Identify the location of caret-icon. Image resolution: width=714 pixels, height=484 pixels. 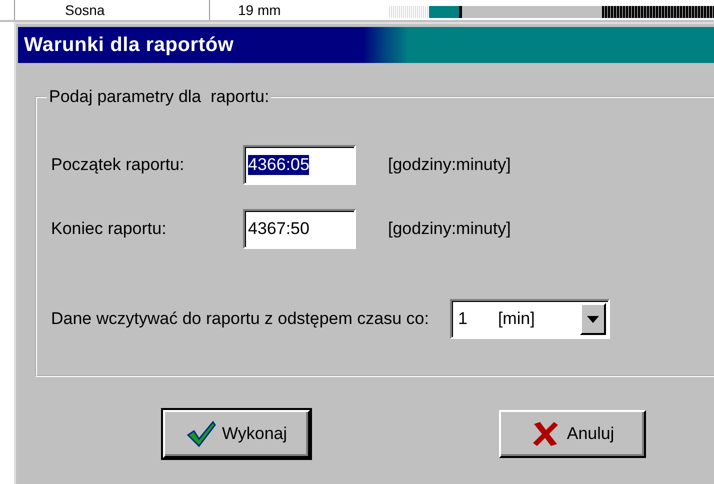
(592, 319).